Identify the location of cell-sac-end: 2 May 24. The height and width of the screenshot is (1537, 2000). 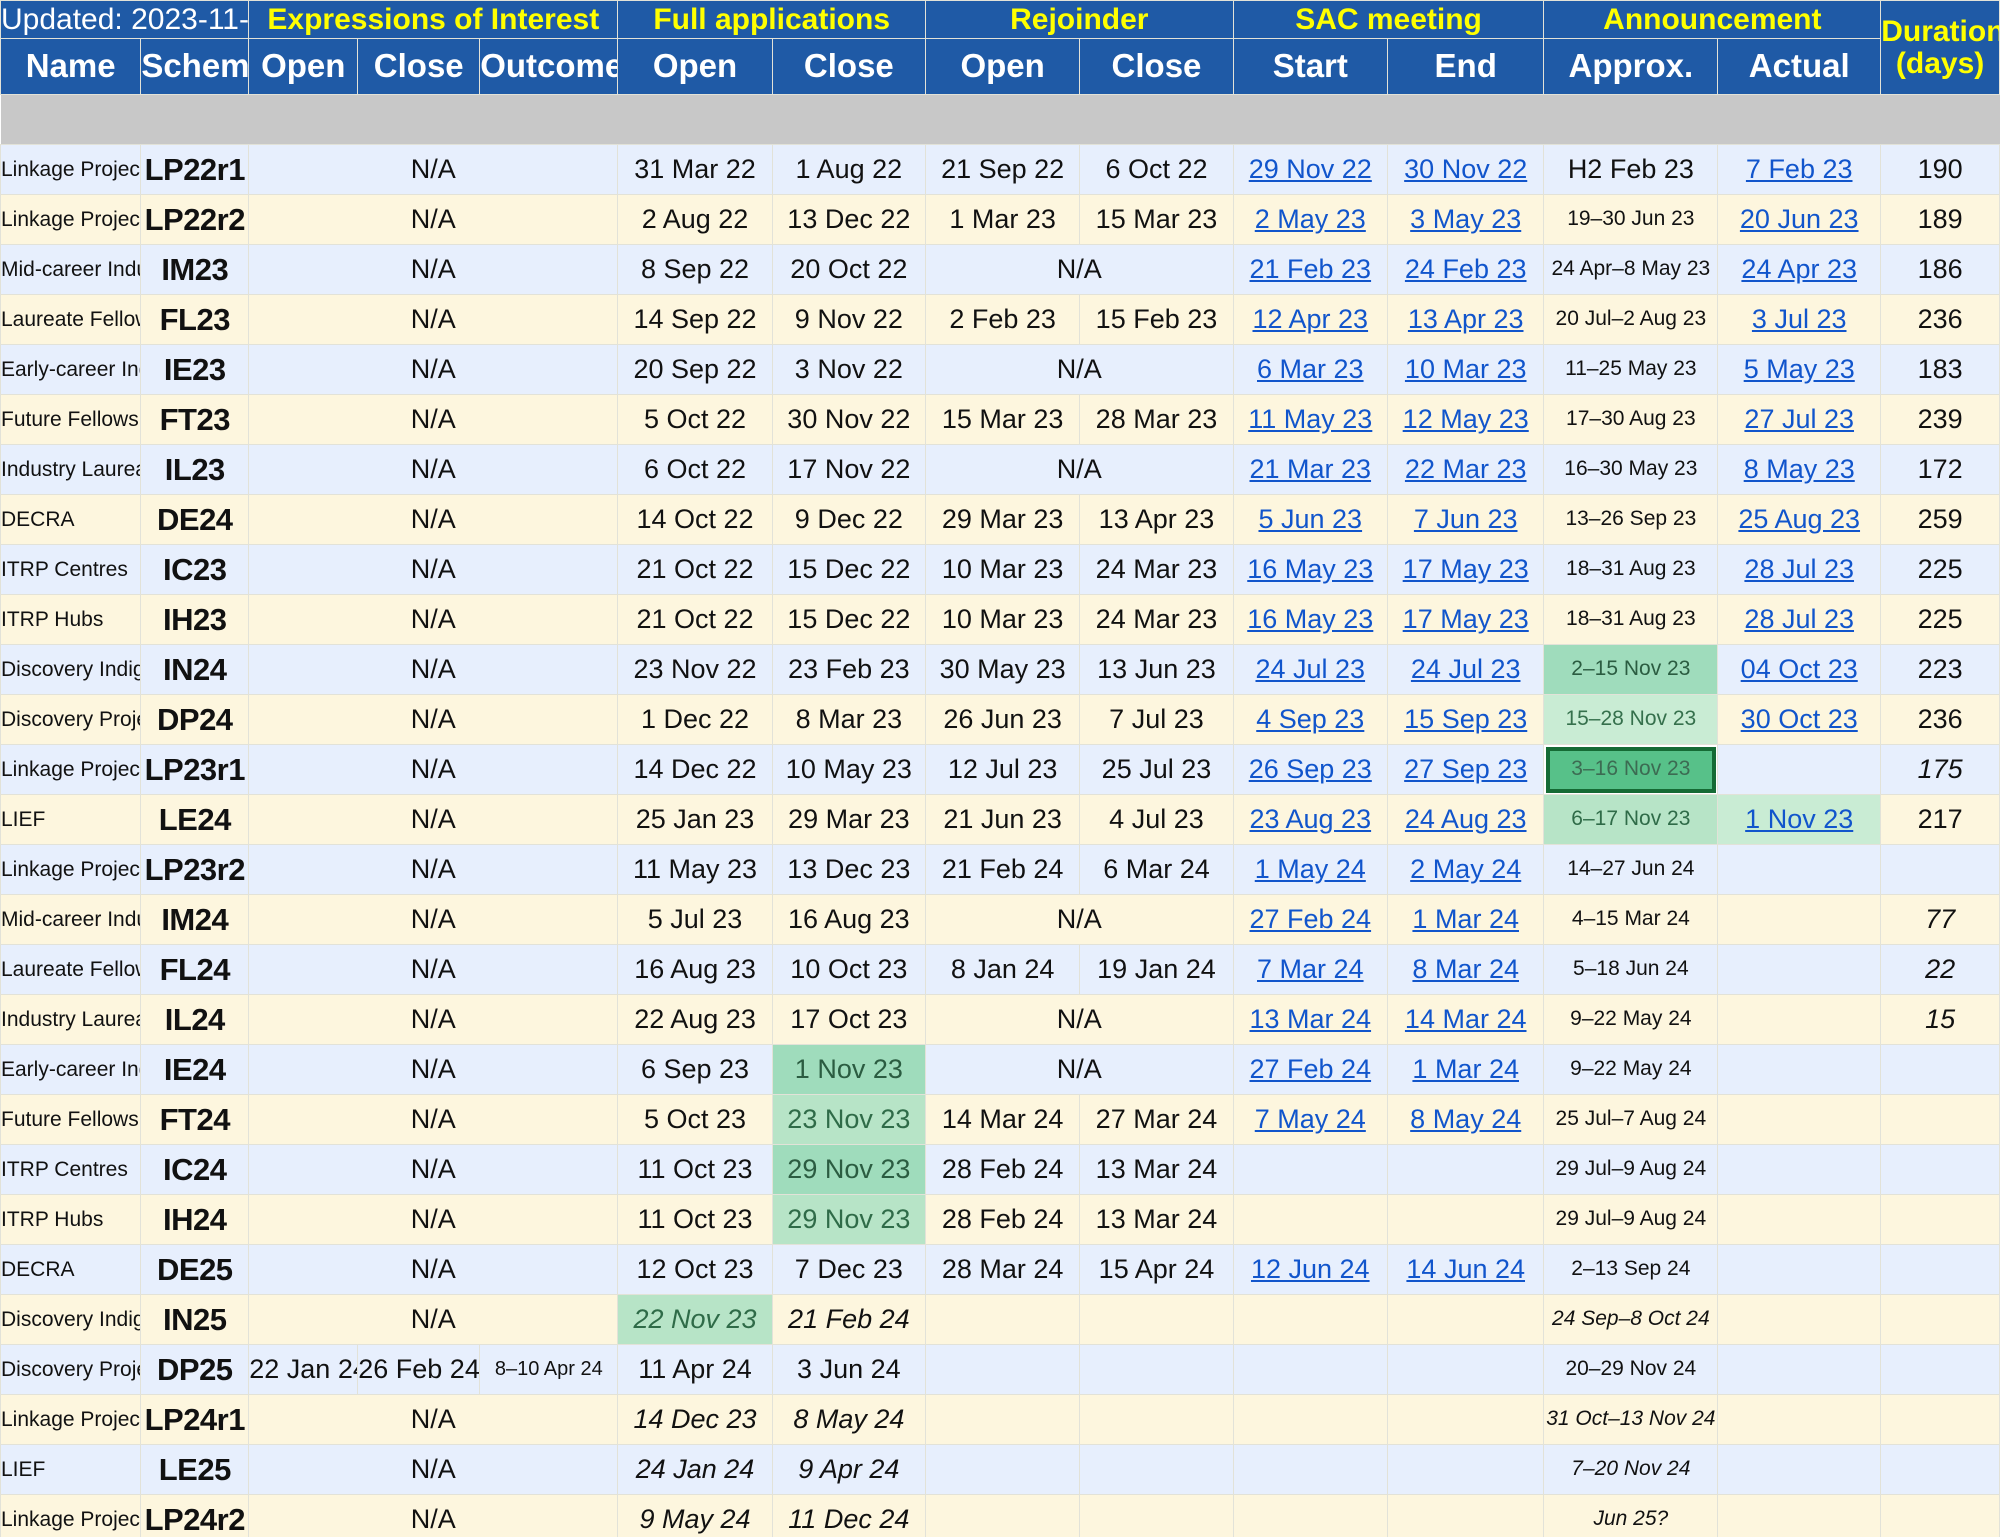
(1465, 869).